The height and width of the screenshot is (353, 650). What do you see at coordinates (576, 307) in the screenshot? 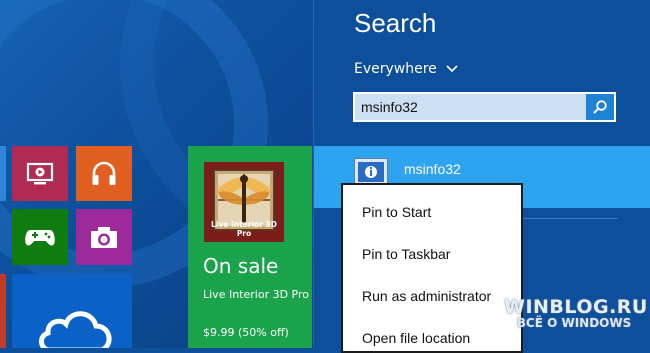
I see `watermark-main: WINBLOG.RU` at bounding box center [576, 307].